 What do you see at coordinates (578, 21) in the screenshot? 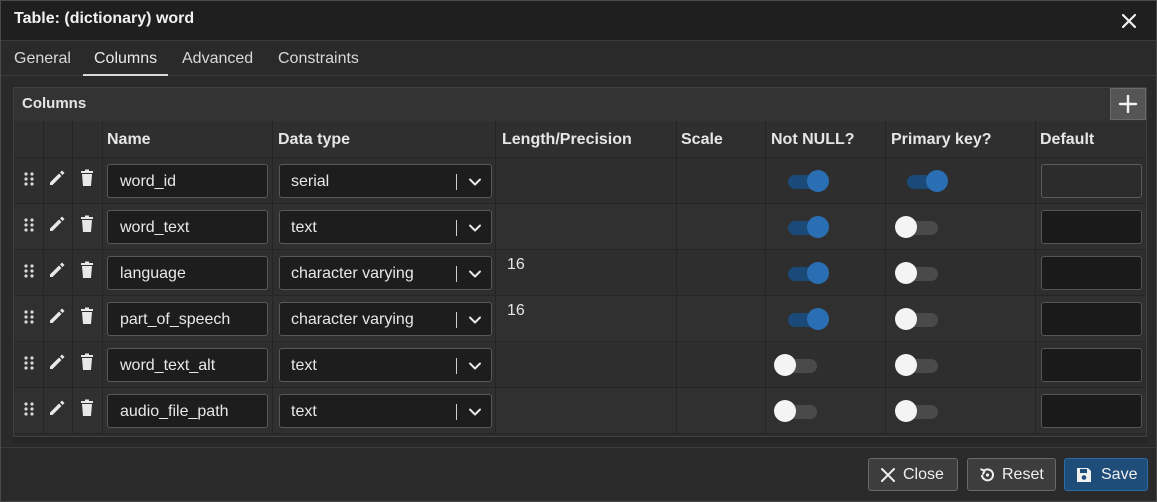
I see `dialog-titlebar: Table: (dictionary) word` at bounding box center [578, 21].